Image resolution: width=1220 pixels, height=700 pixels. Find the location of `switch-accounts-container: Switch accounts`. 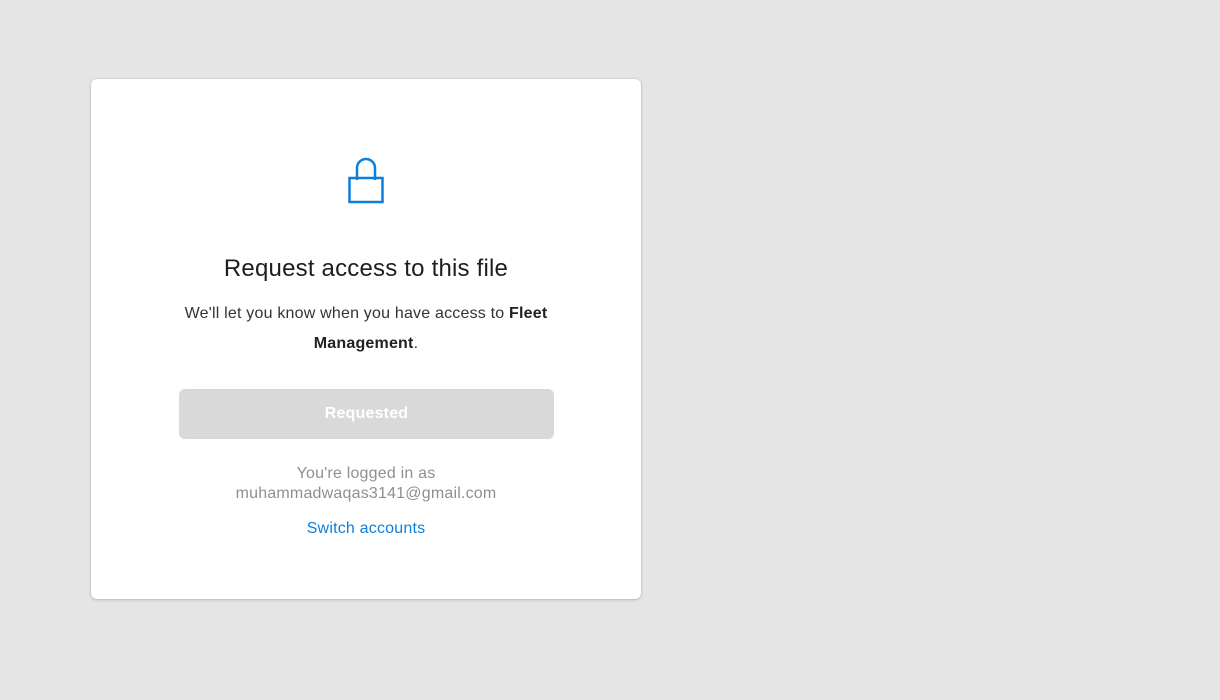

switch-accounts-container: Switch accounts is located at coordinates (366, 529).